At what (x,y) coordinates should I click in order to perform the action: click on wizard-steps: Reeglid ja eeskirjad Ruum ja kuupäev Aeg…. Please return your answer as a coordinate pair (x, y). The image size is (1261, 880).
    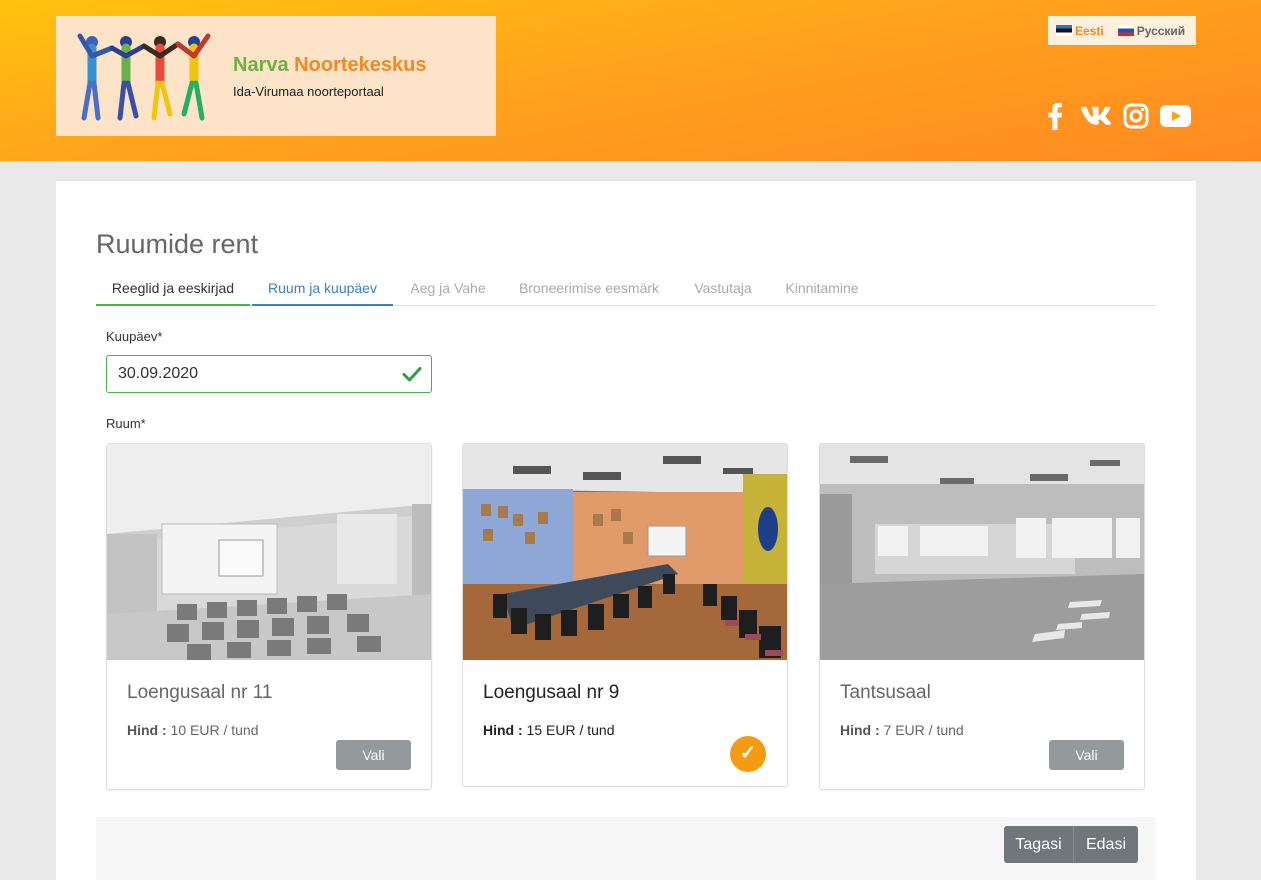
    Looking at the image, I should click on (626, 289).